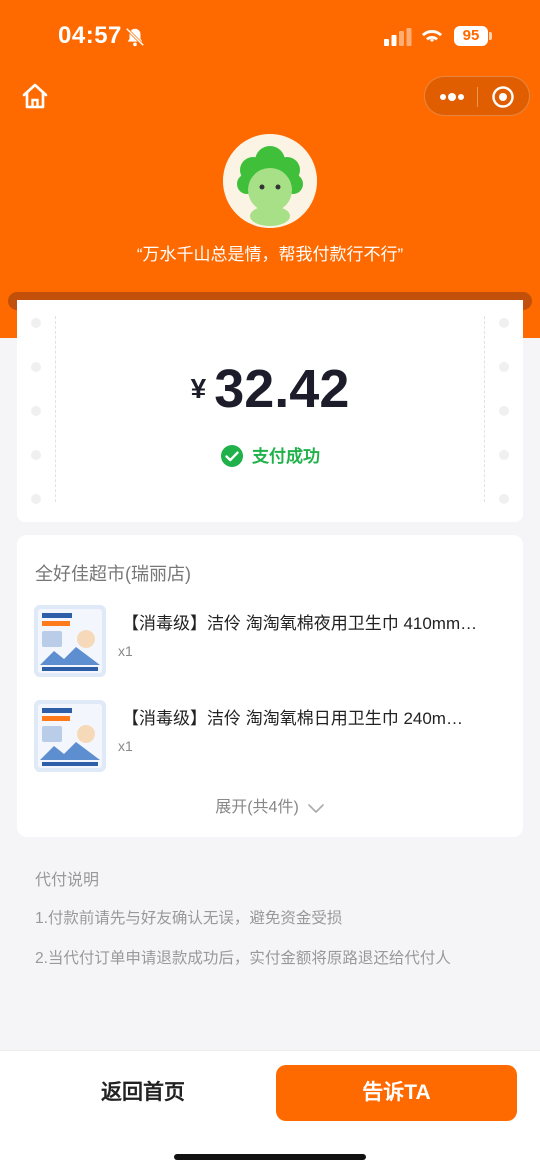 Image resolution: width=540 pixels, height=1170 pixels. What do you see at coordinates (189, 918) in the screenshot?
I see `note-line: 1.付款前请先与好友确认无误，避免资金受损` at bounding box center [189, 918].